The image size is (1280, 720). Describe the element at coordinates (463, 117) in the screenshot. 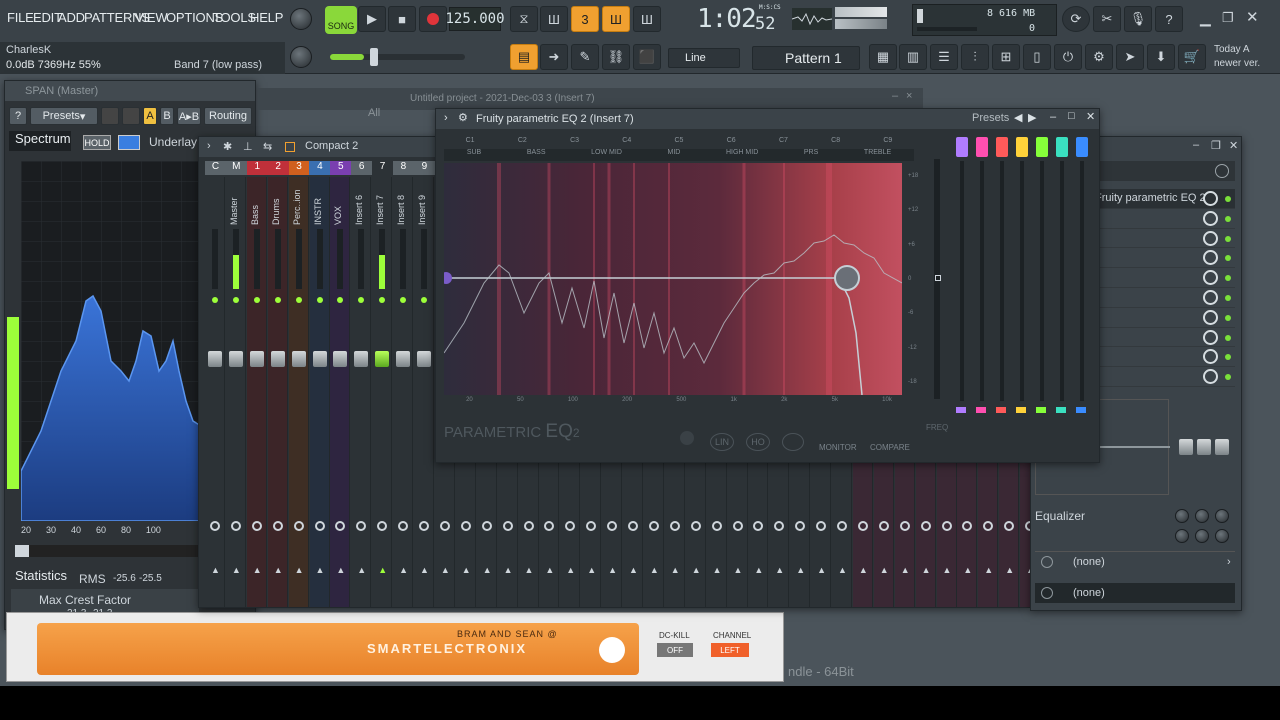

I see `eq-gear-icon: ⚙` at that location.